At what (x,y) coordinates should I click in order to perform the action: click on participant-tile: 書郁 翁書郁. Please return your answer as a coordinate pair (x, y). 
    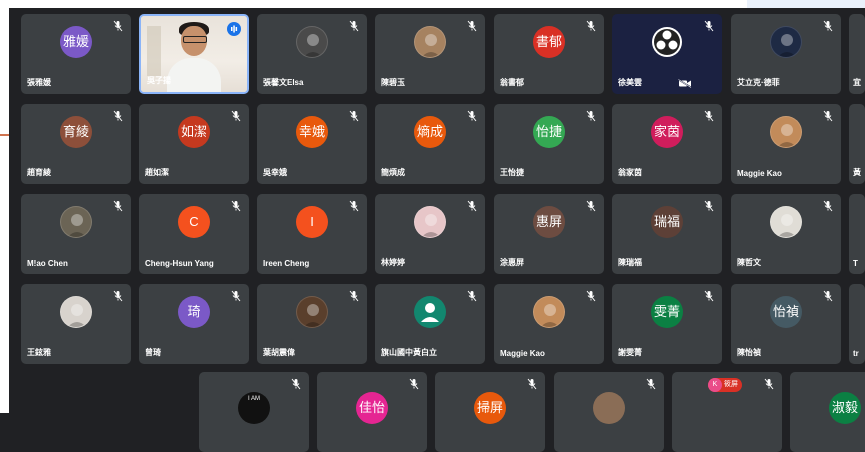
    Looking at the image, I should click on (549, 54).